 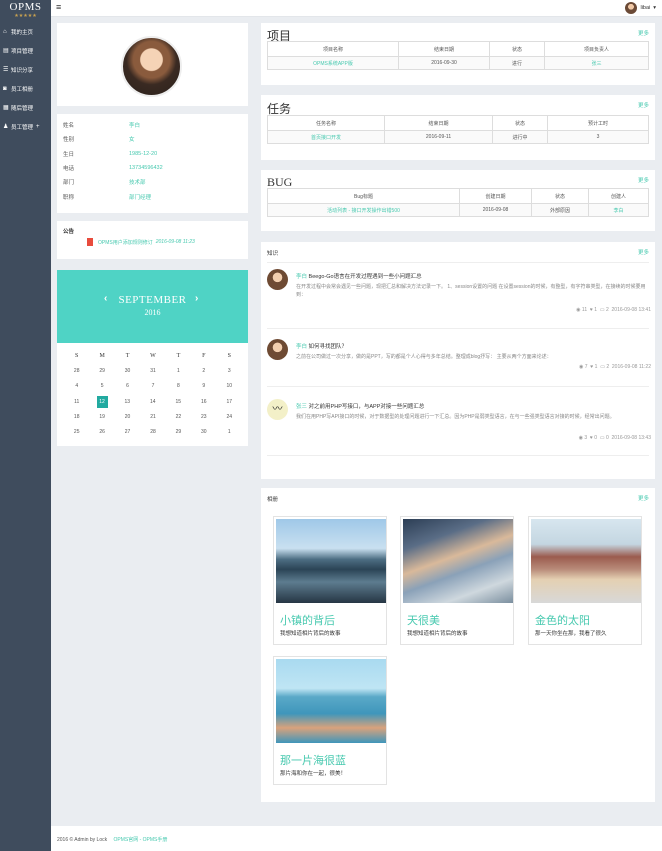 I want to click on user-menu: libai ▾, so click(x=640, y=8).